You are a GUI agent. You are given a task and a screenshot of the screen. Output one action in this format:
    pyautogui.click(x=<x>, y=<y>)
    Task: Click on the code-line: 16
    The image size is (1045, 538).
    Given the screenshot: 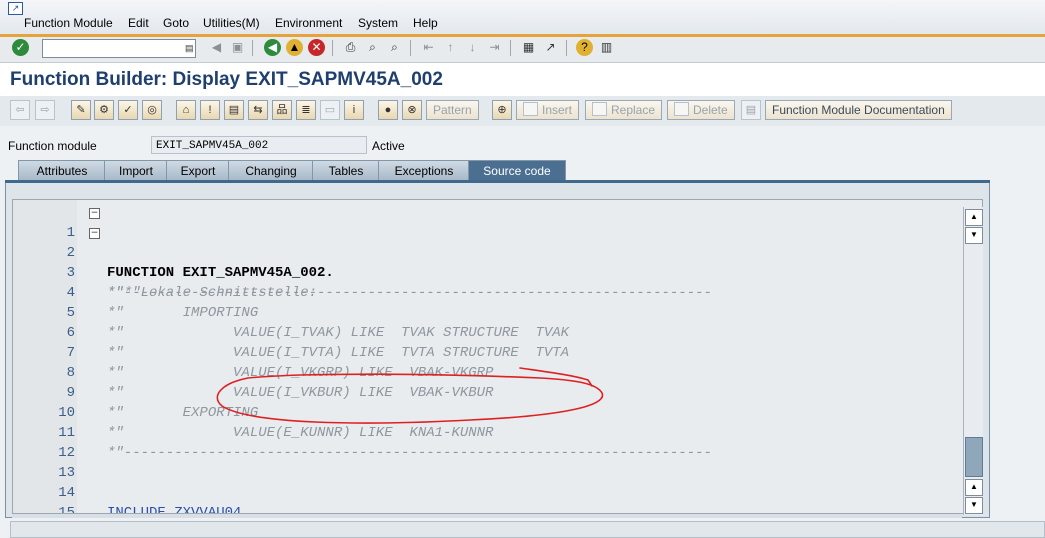 What is the action you would take?
    pyautogui.click(x=488, y=508)
    